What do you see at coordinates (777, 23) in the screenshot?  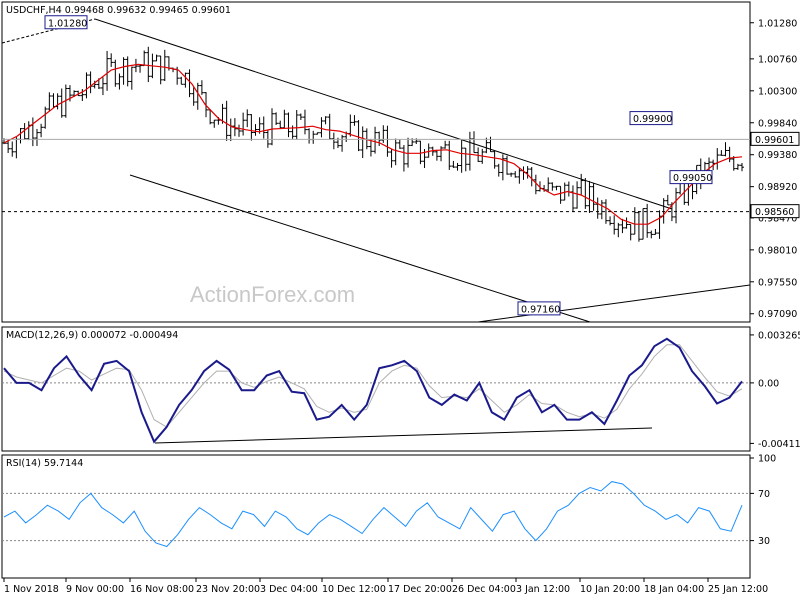 I see `price-tick-label: 1.01280` at bounding box center [777, 23].